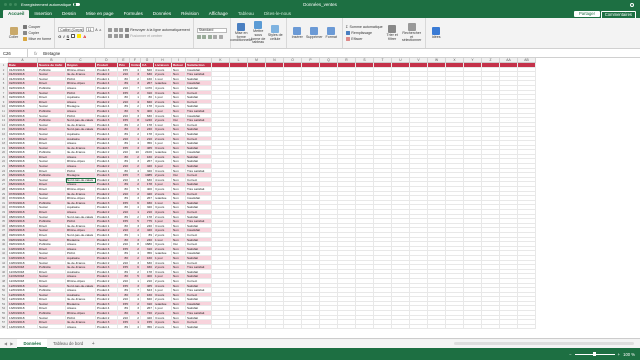 The height and width of the screenshot is (360, 640). I want to click on currency-icon, so click(198, 36).